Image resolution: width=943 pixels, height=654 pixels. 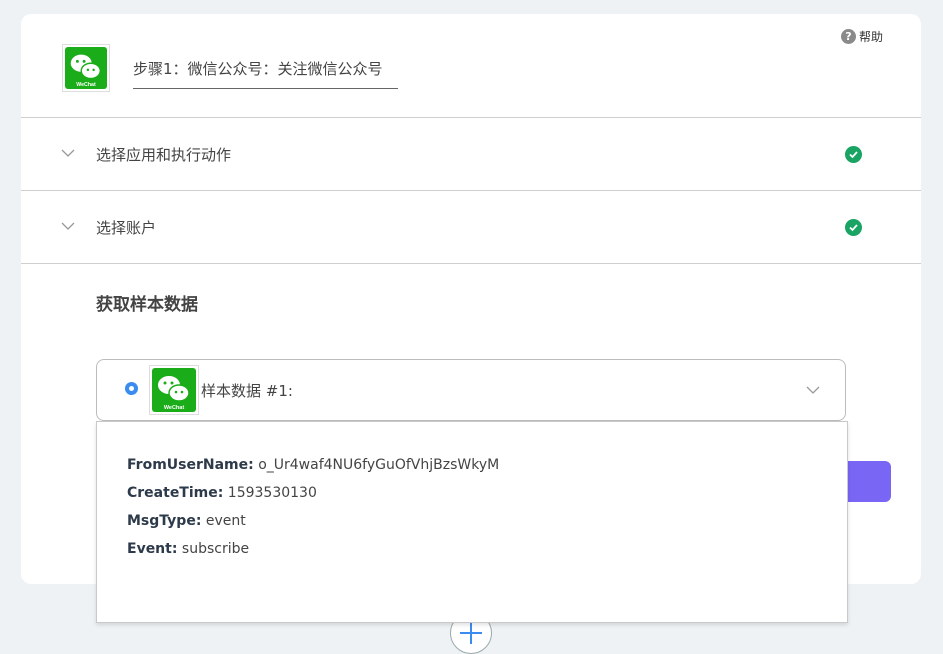 I want to click on question-icon: ?, so click(x=848, y=36).